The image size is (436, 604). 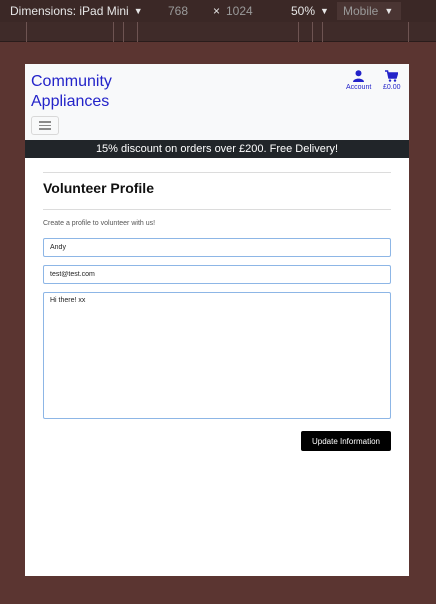 What do you see at coordinates (217, 102) in the screenshot?
I see `site-header: Community Appliances Account £0.00` at bounding box center [217, 102].